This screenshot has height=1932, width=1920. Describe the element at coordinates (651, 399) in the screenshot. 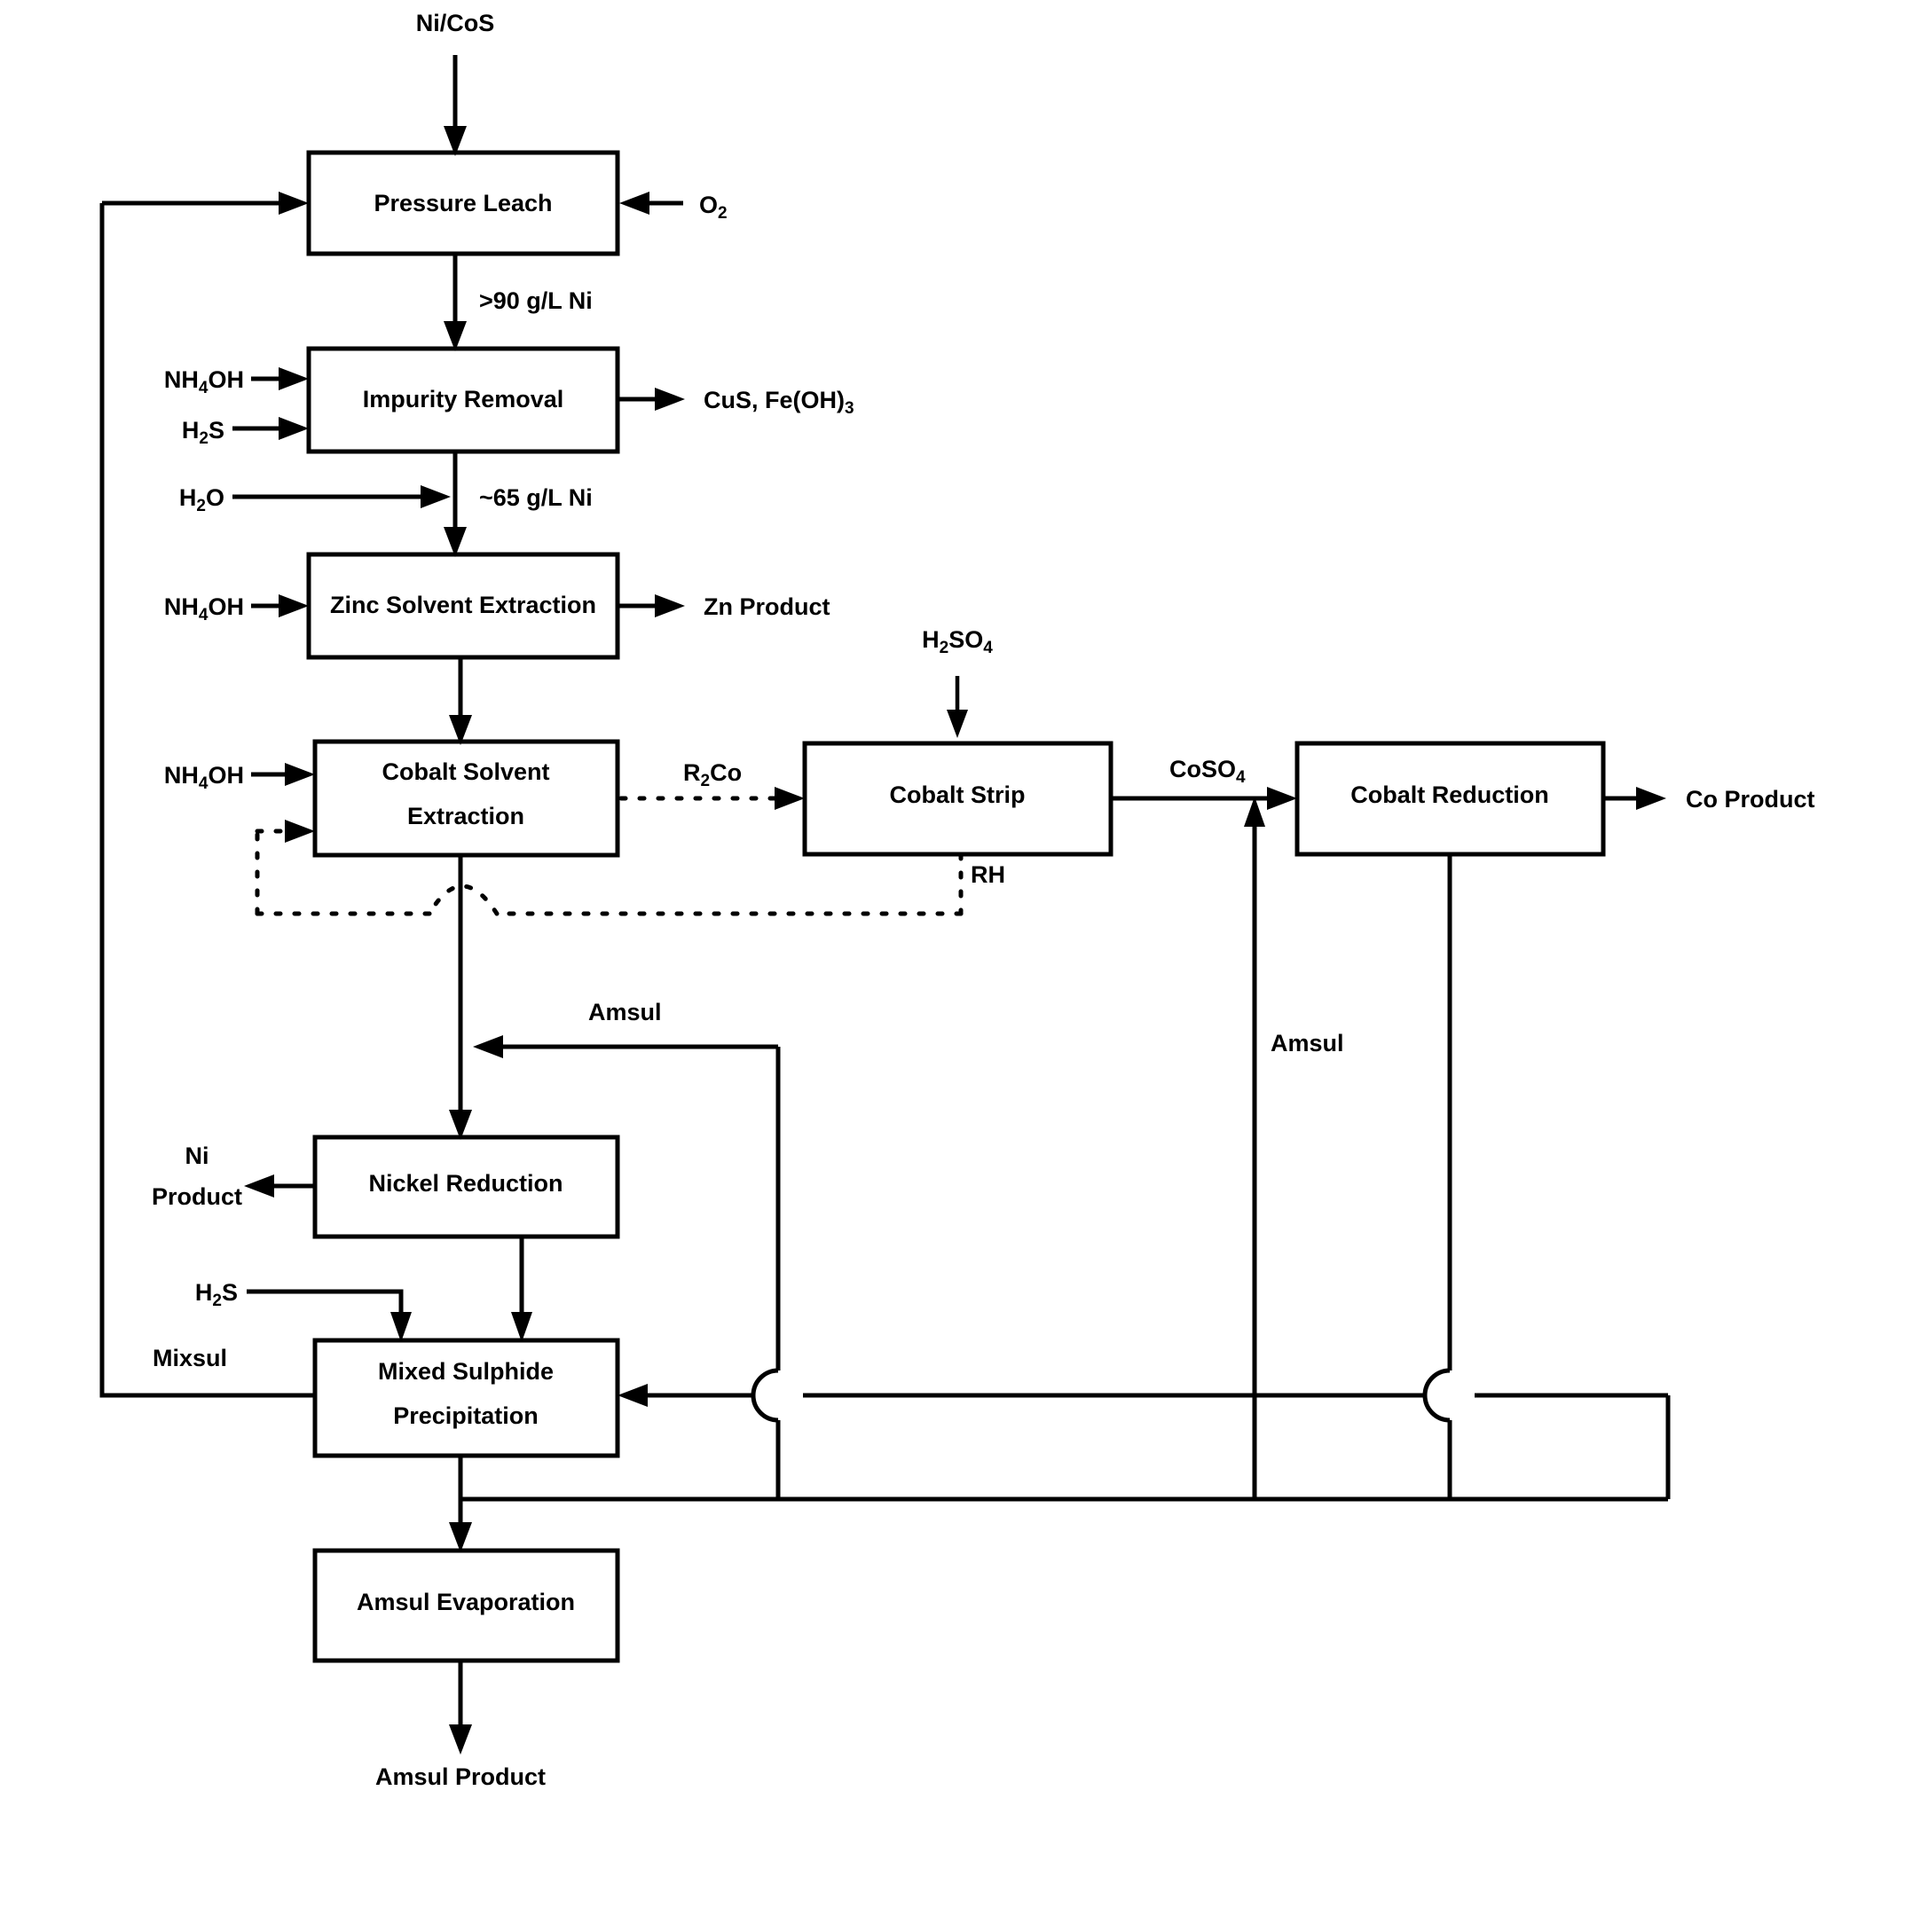

I see `arrow-impurity-removal-to-solids` at that location.